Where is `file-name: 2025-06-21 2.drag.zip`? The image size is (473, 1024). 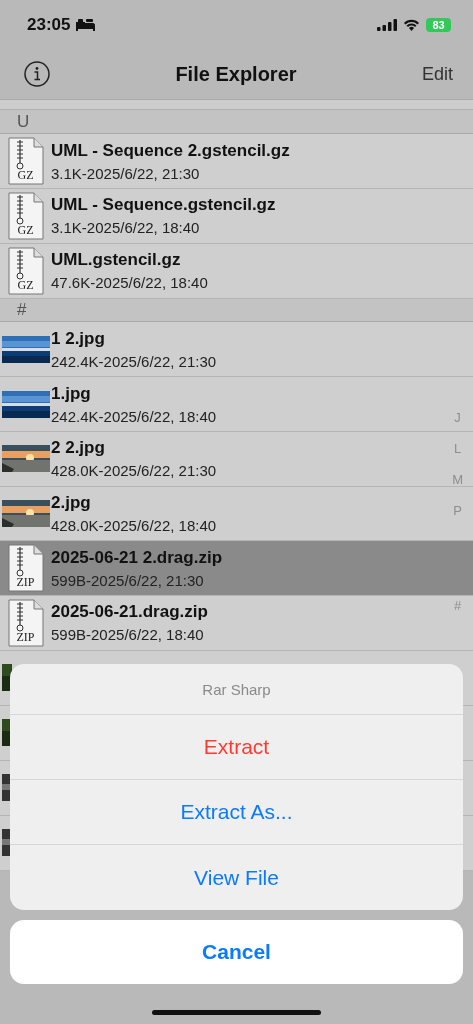
file-name: 2025-06-21 2.drag.zip is located at coordinates (137, 557).